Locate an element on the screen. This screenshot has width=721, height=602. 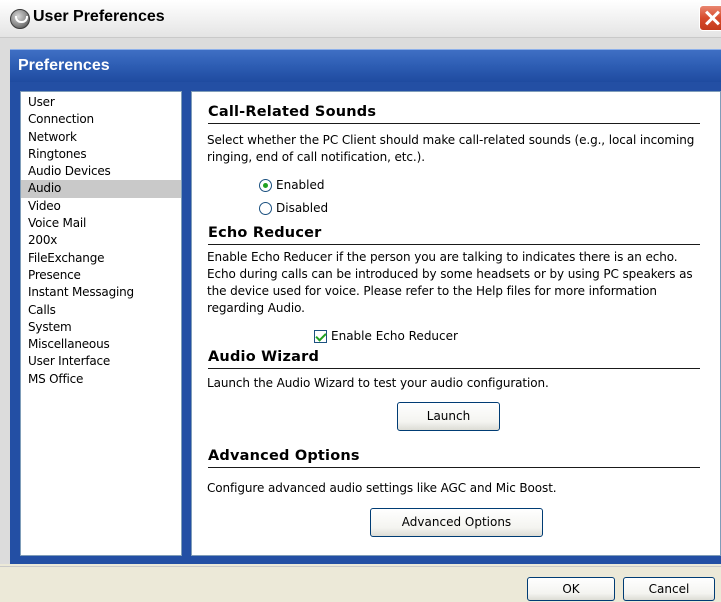
preferences-header: Preferences is located at coordinates (365, 65).